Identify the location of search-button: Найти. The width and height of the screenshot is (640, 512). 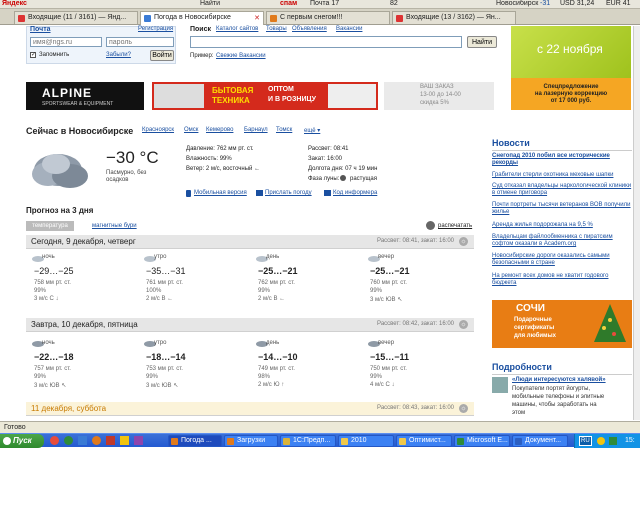
(482, 42).